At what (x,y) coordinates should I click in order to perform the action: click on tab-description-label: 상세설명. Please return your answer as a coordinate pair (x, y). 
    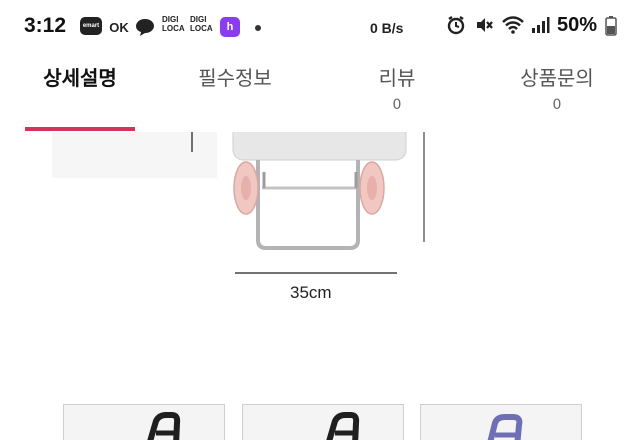
    Looking at the image, I should click on (80, 78).